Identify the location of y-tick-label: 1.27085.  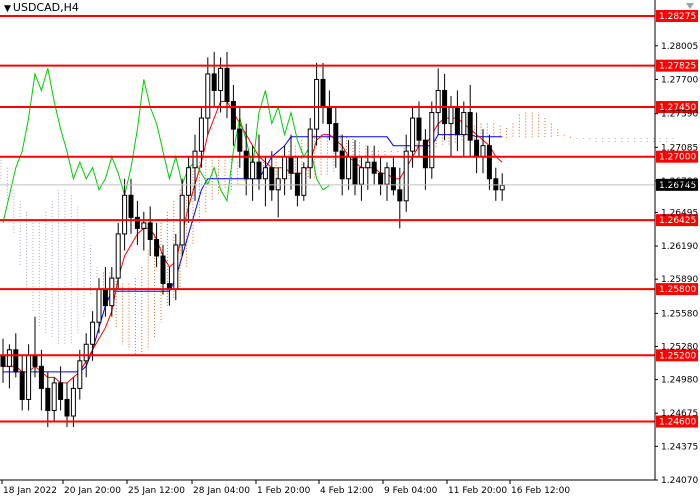
(679, 148).